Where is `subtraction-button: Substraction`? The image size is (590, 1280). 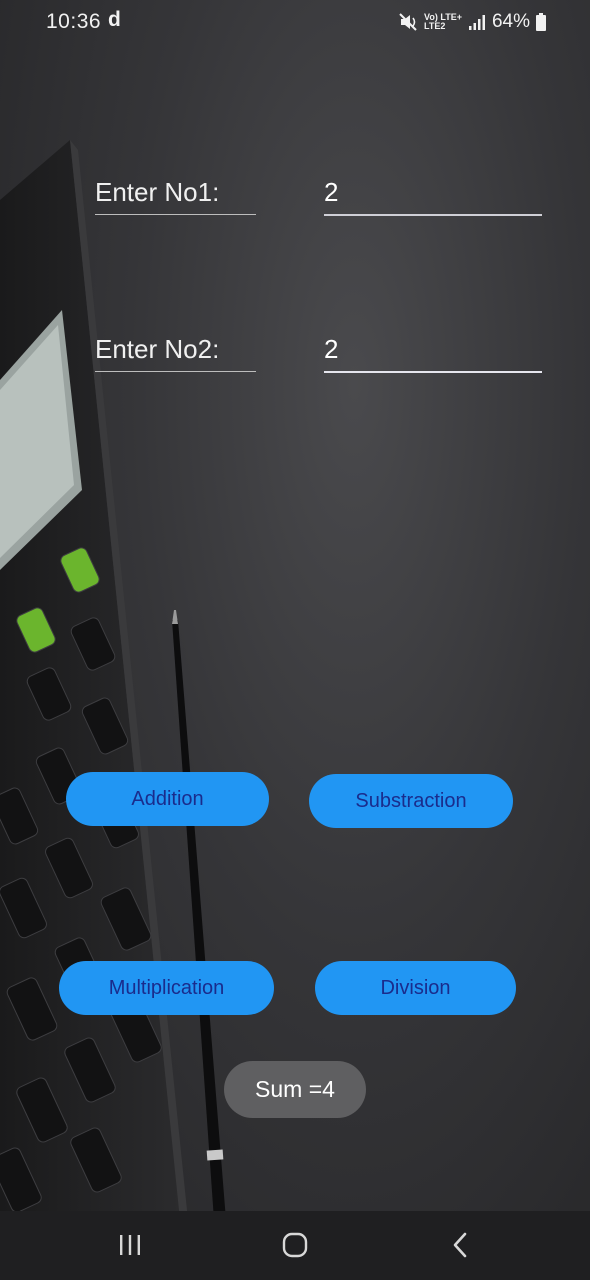 subtraction-button: Substraction is located at coordinates (411, 801).